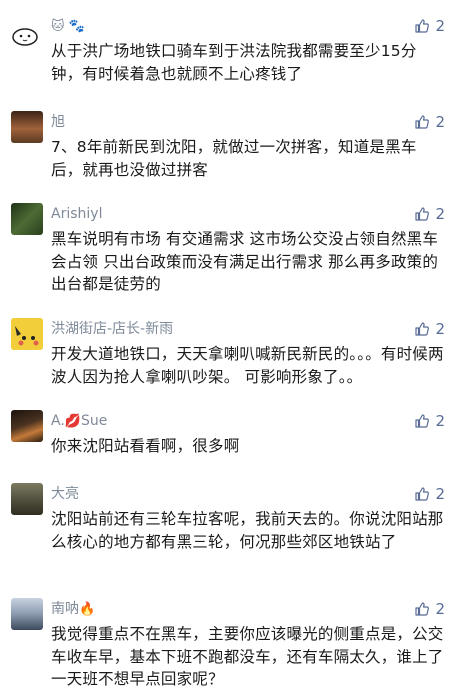 The height and width of the screenshot is (700, 460). I want to click on comment-text: 7、8年前新民到沈阳，就做过一次拼客，知道是黑车后，就再也没做过拼客, so click(234, 158).